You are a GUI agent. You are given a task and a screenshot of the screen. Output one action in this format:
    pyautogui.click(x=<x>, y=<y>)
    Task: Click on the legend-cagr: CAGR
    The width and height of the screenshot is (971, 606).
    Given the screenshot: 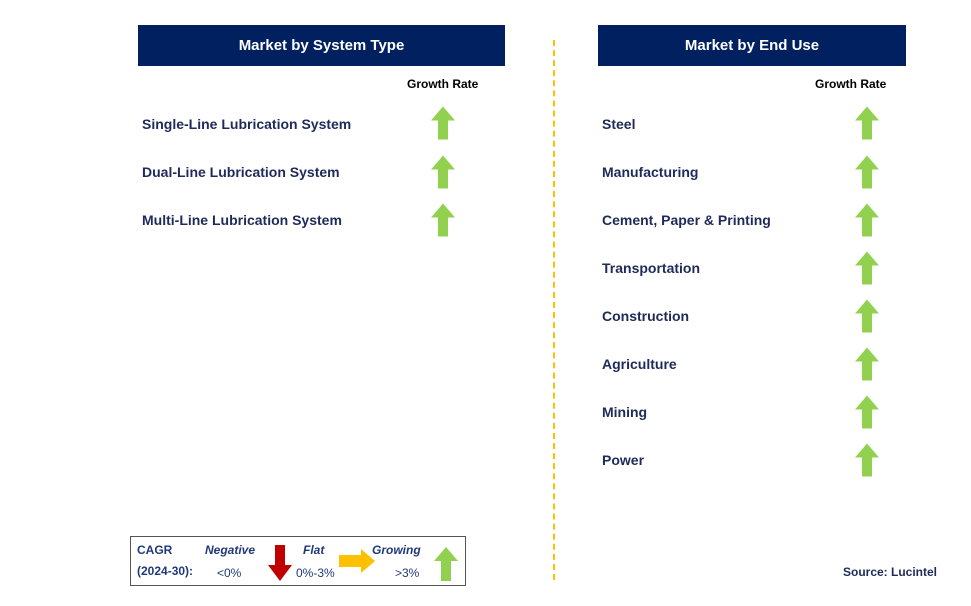 What is the action you would take?
    pyautogui.click(x=155, y=550)
    